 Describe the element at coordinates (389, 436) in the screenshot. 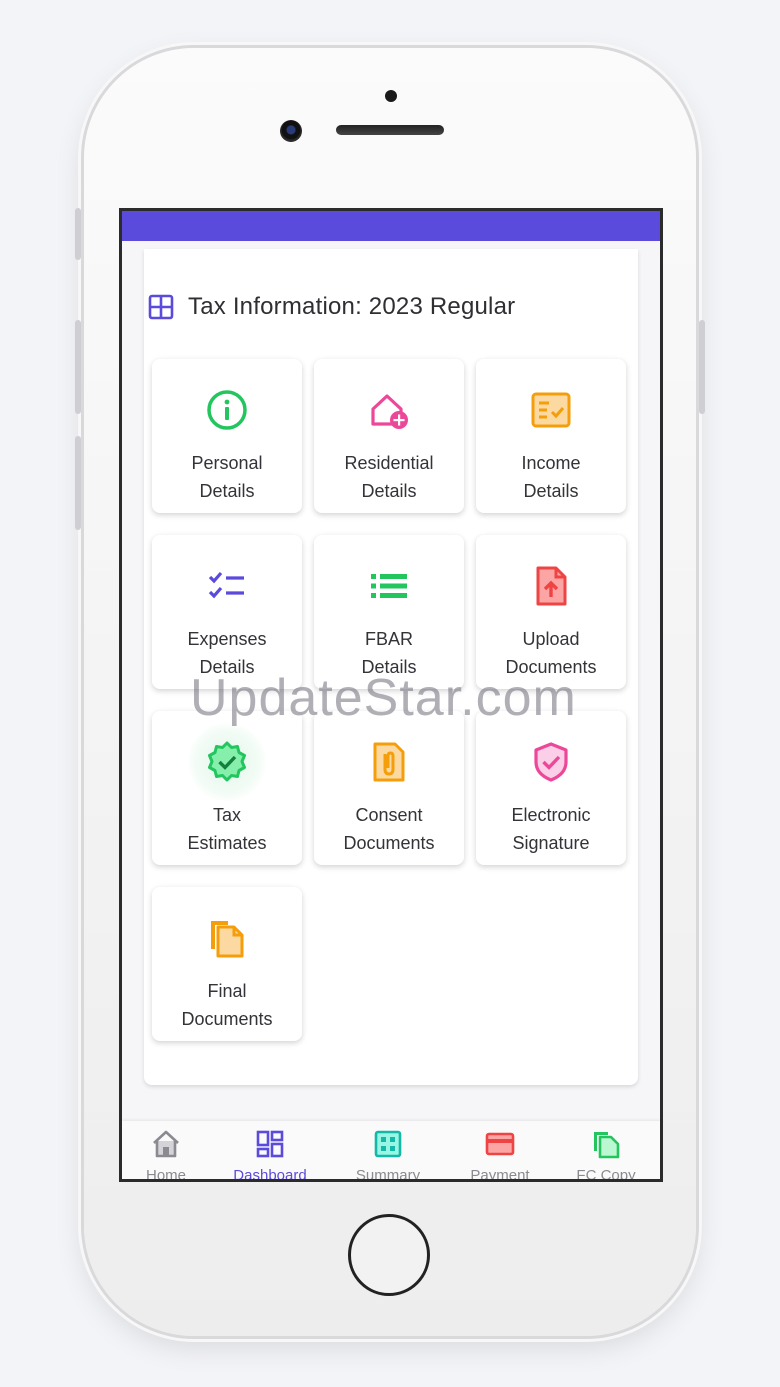

I see `tile-residential-details: Residential Details` at that location.